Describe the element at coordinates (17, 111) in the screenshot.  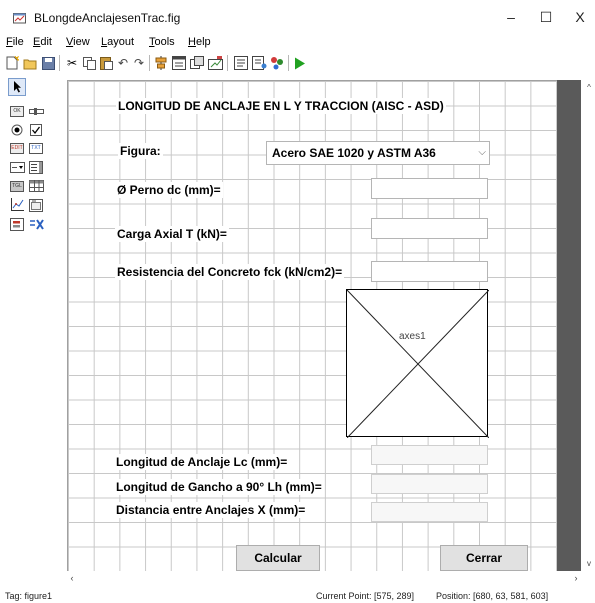
I see `push-button-icon: OK` at that location.